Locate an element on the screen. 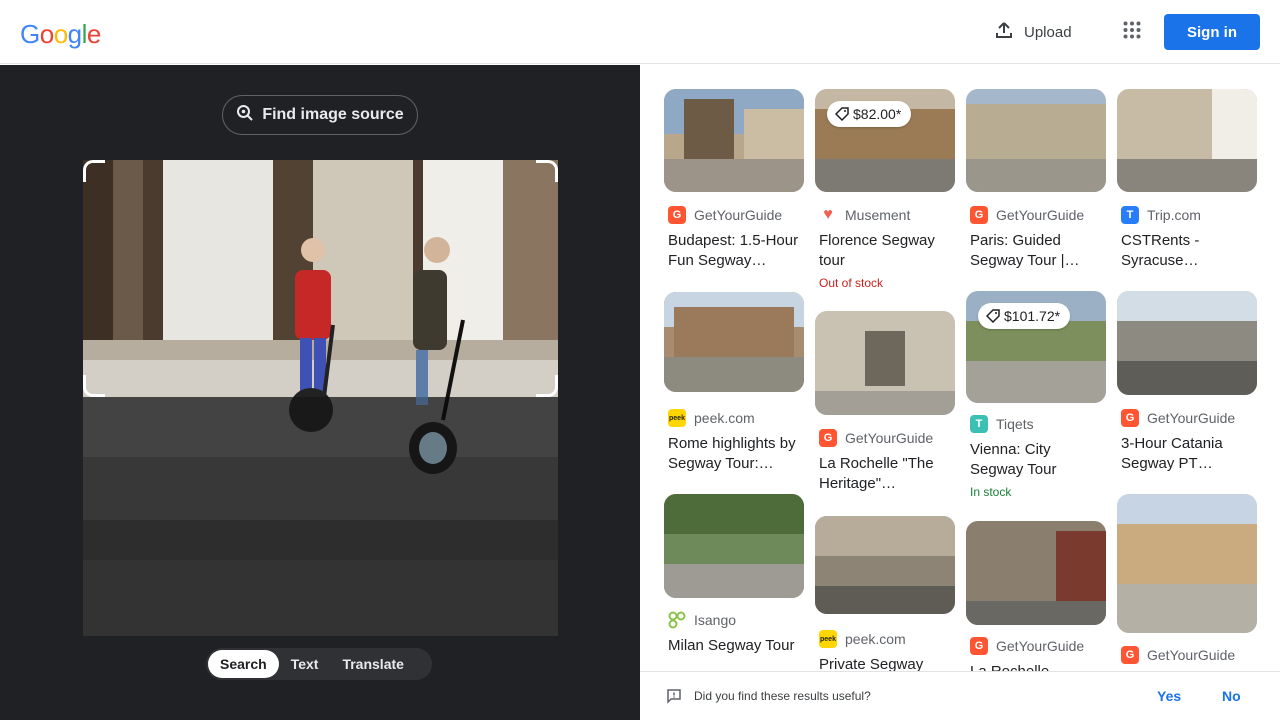 The height and width of the screenshot is (720, 1280). isango-icon is located at coordinates (677, 620).